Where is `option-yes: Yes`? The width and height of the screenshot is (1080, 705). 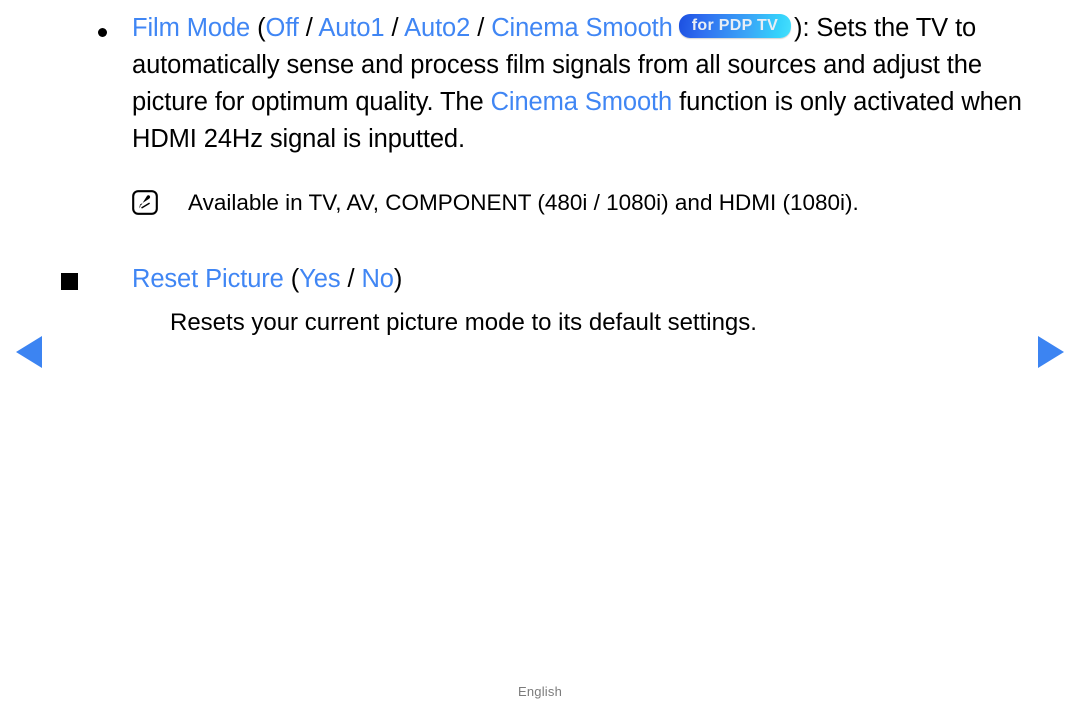
option-yes: Yes is located at coordinates (319, 279).